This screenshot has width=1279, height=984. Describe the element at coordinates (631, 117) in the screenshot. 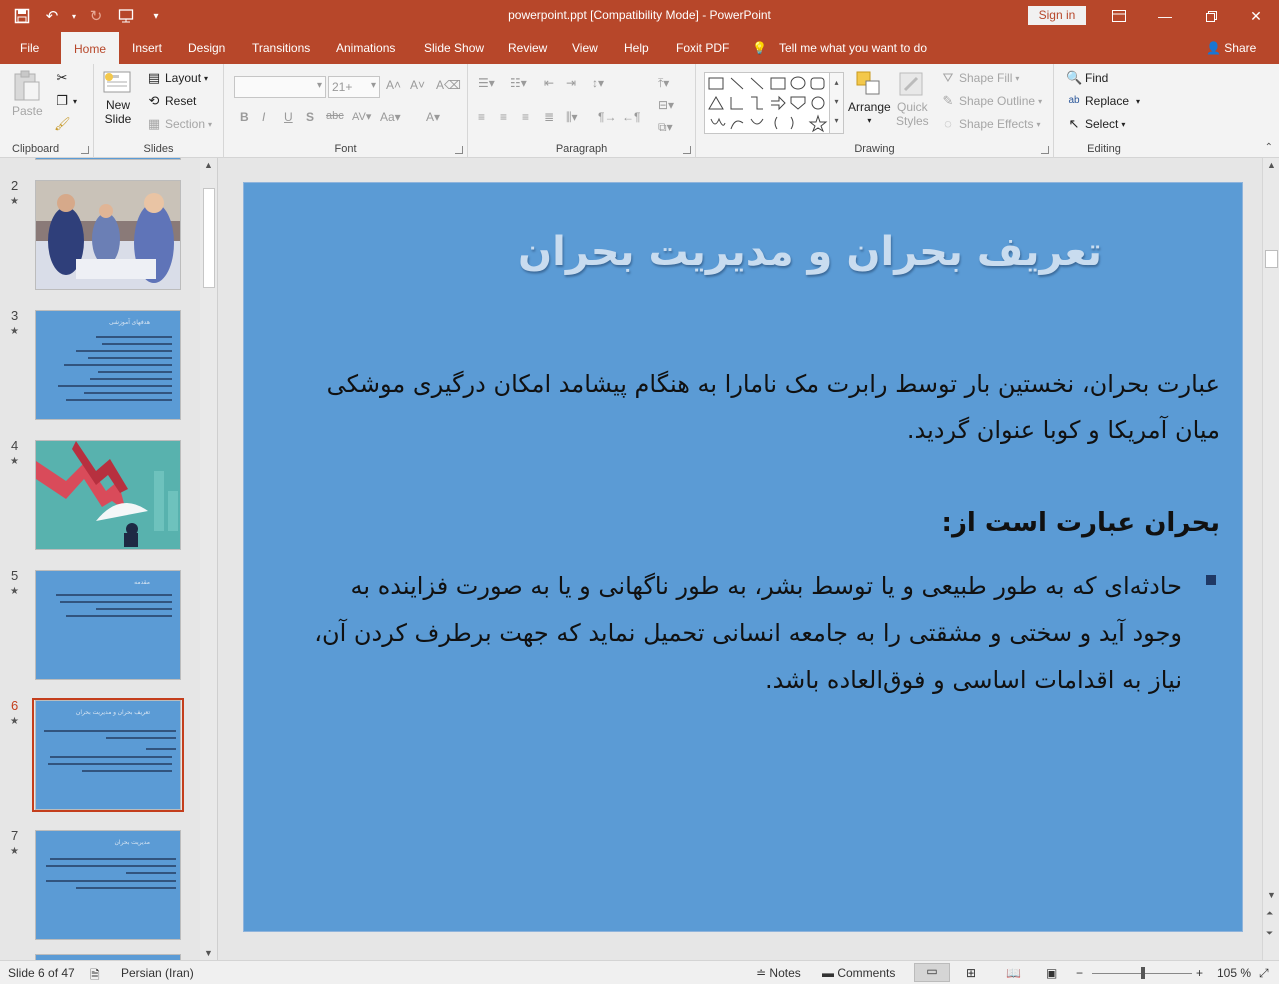

I see `rtl-icon: ←¶` at that location.